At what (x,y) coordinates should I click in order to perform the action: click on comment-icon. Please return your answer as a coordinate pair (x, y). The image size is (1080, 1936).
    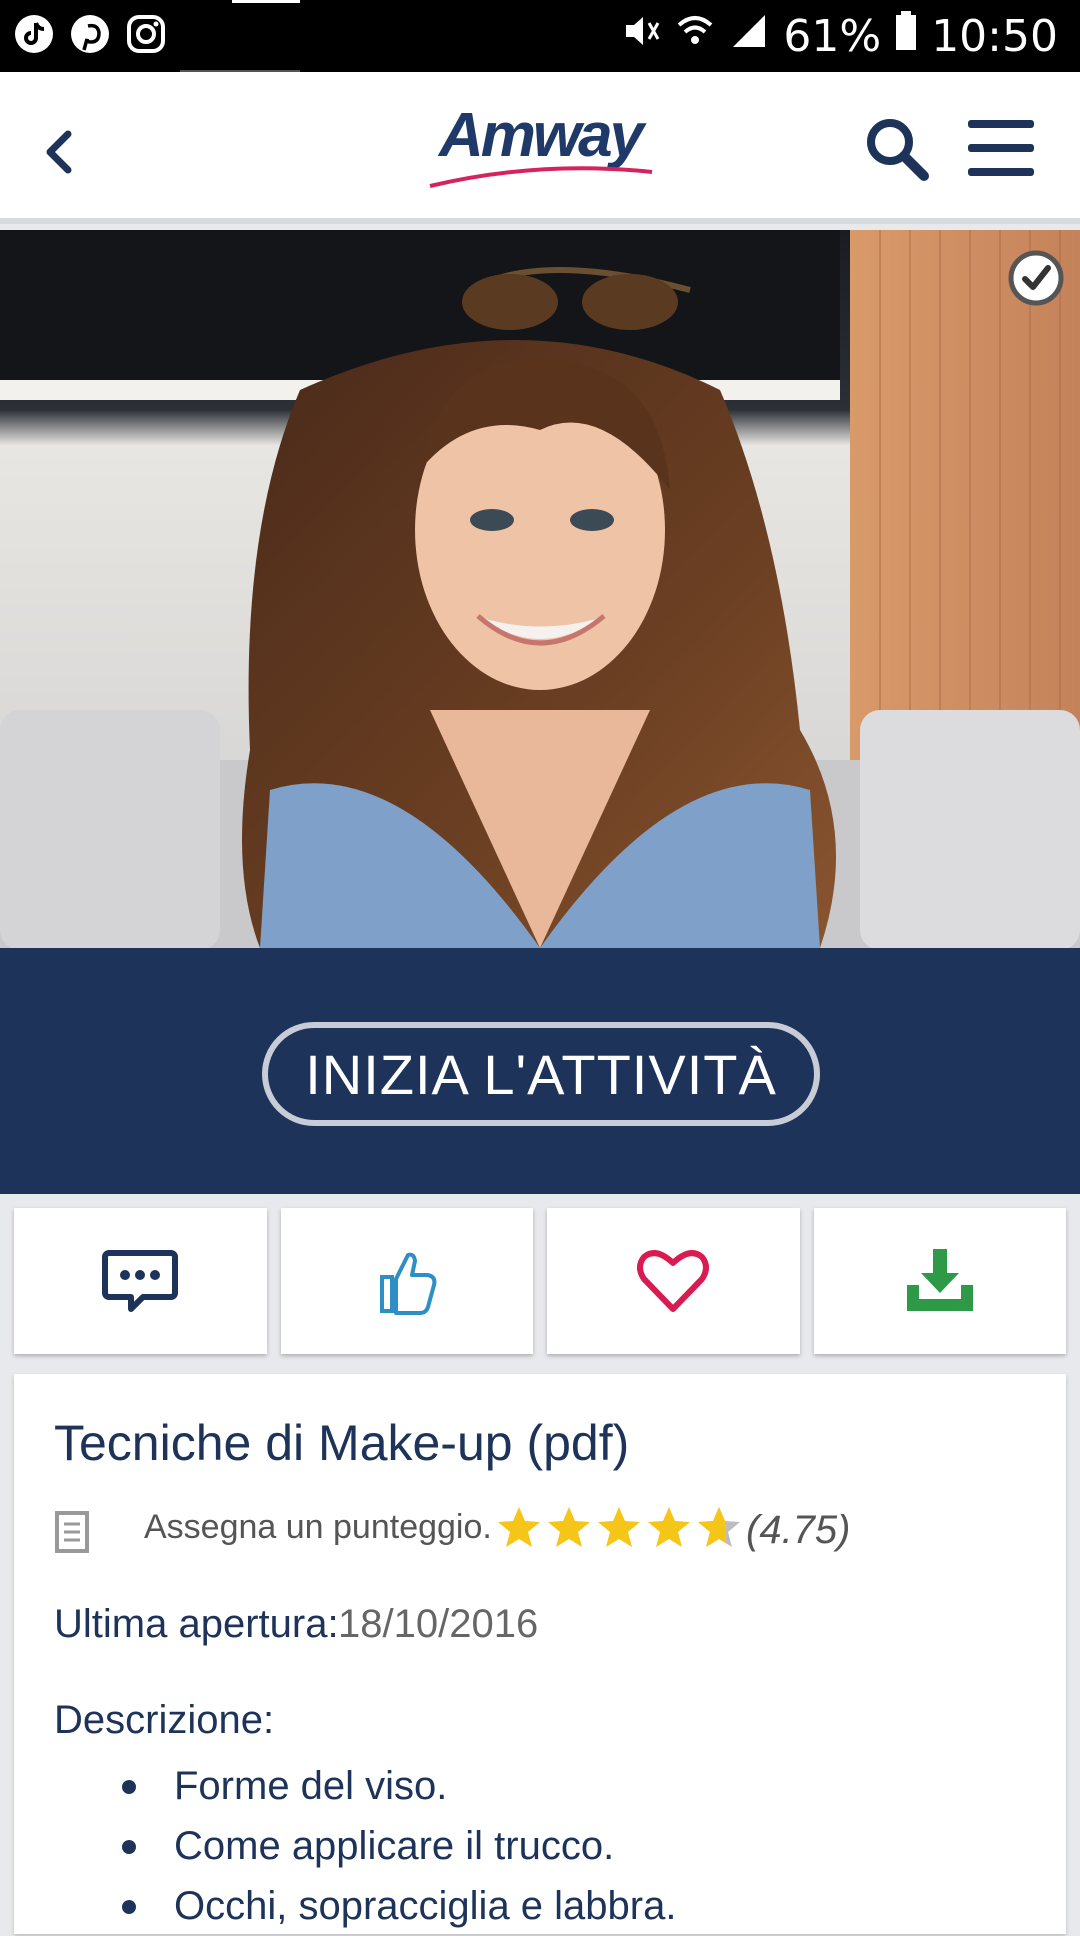
    Looking at the image, I should click on (140, 1281).